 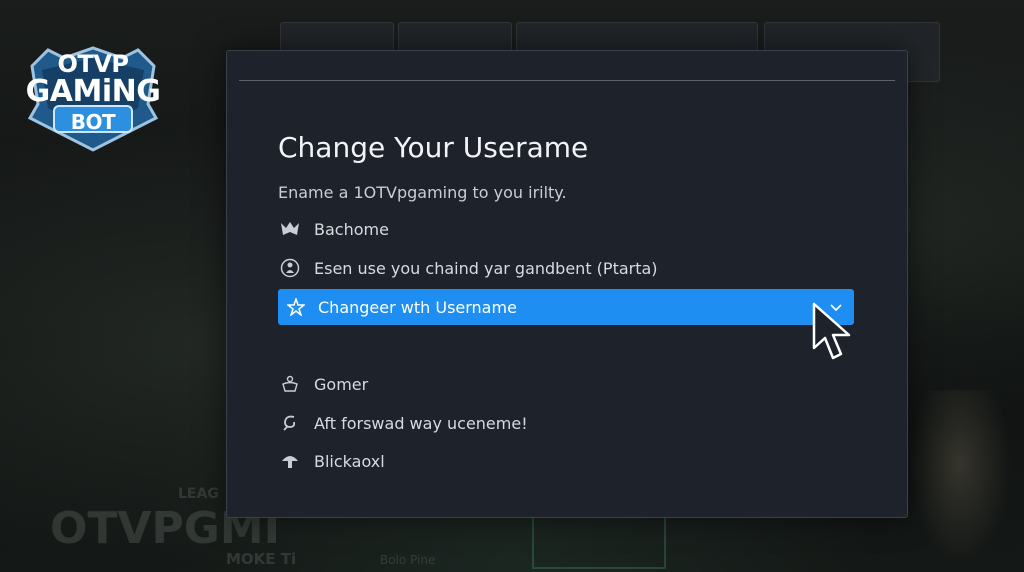 I want to click on dialog-title: Change Your Userame, so click(x=433, y=147).